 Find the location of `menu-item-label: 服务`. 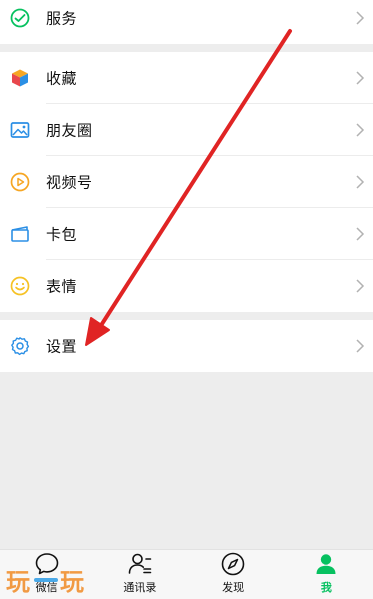

menu-item-label: 服务 is located at coordinates (62, 18).